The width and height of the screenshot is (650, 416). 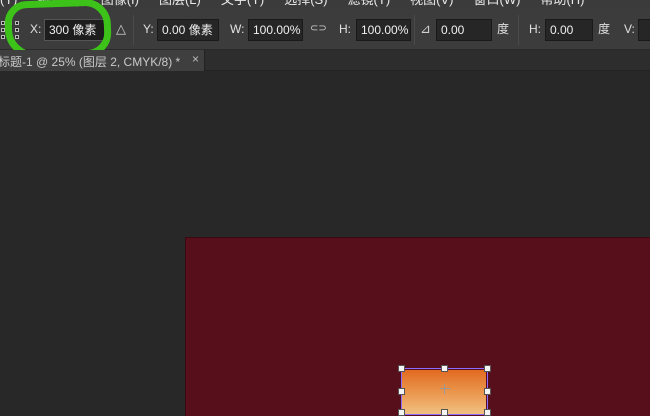 I want to click on handle-middle-right, so click(x=487, y=391).